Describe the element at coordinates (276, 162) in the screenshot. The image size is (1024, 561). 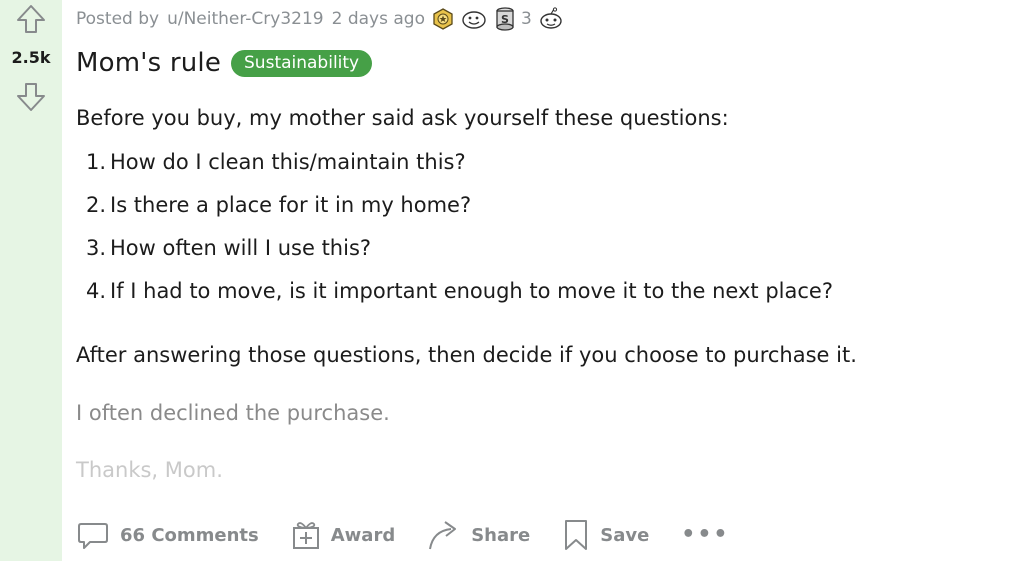
I see `list-item: 1. How do I clean this/maintain this?` at that location.